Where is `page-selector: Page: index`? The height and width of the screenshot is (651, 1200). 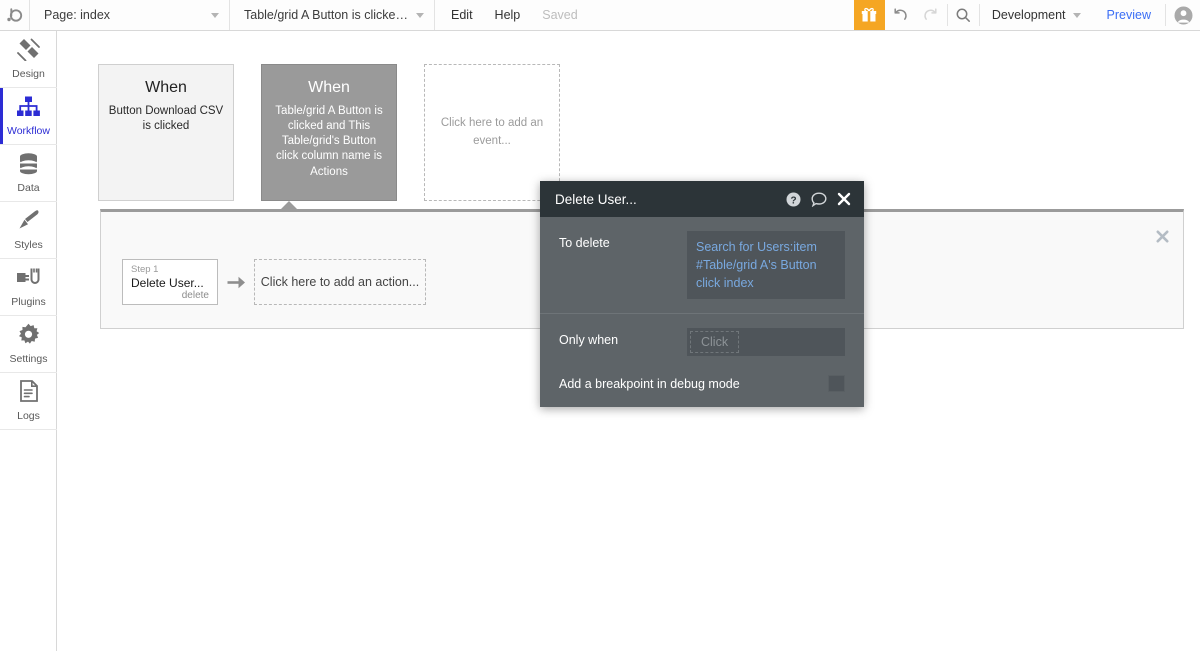
page-selector: Page: index is located at coordinates (130, 15).